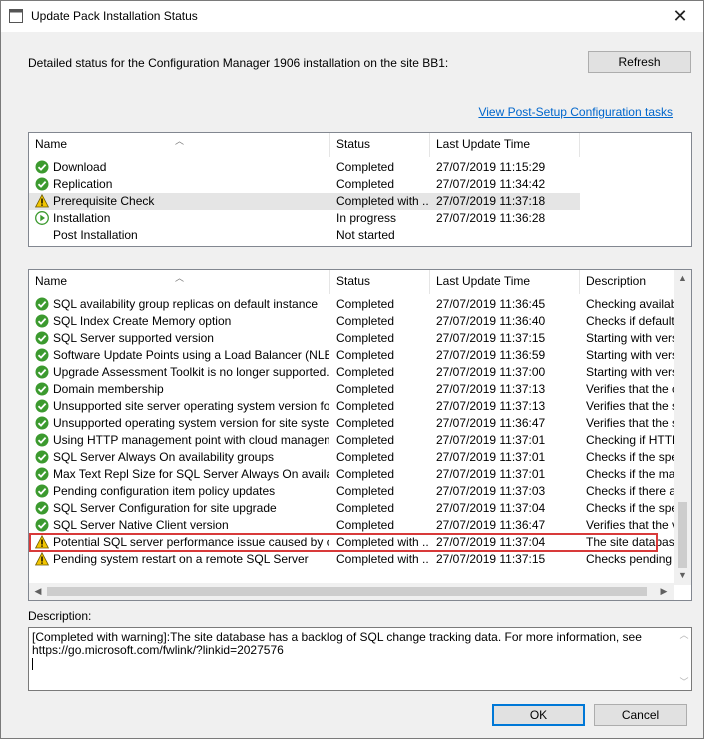 This screenshot has height=739, width=704. What do you see at coordinates (491, 321) in the screenshot?
I see `row-last-update-time: 27/07/2019 11:36:40` at bounding box center [491, 321].